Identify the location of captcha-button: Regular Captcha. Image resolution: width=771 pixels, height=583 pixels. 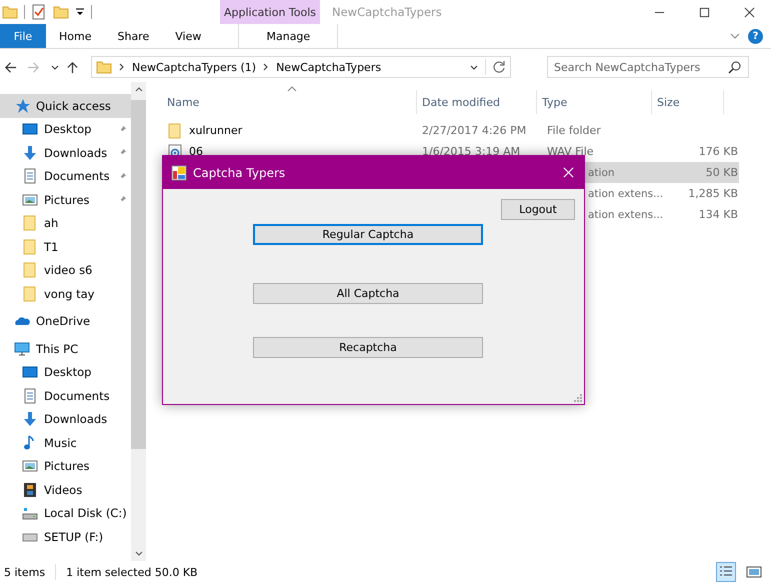
(368, 234).